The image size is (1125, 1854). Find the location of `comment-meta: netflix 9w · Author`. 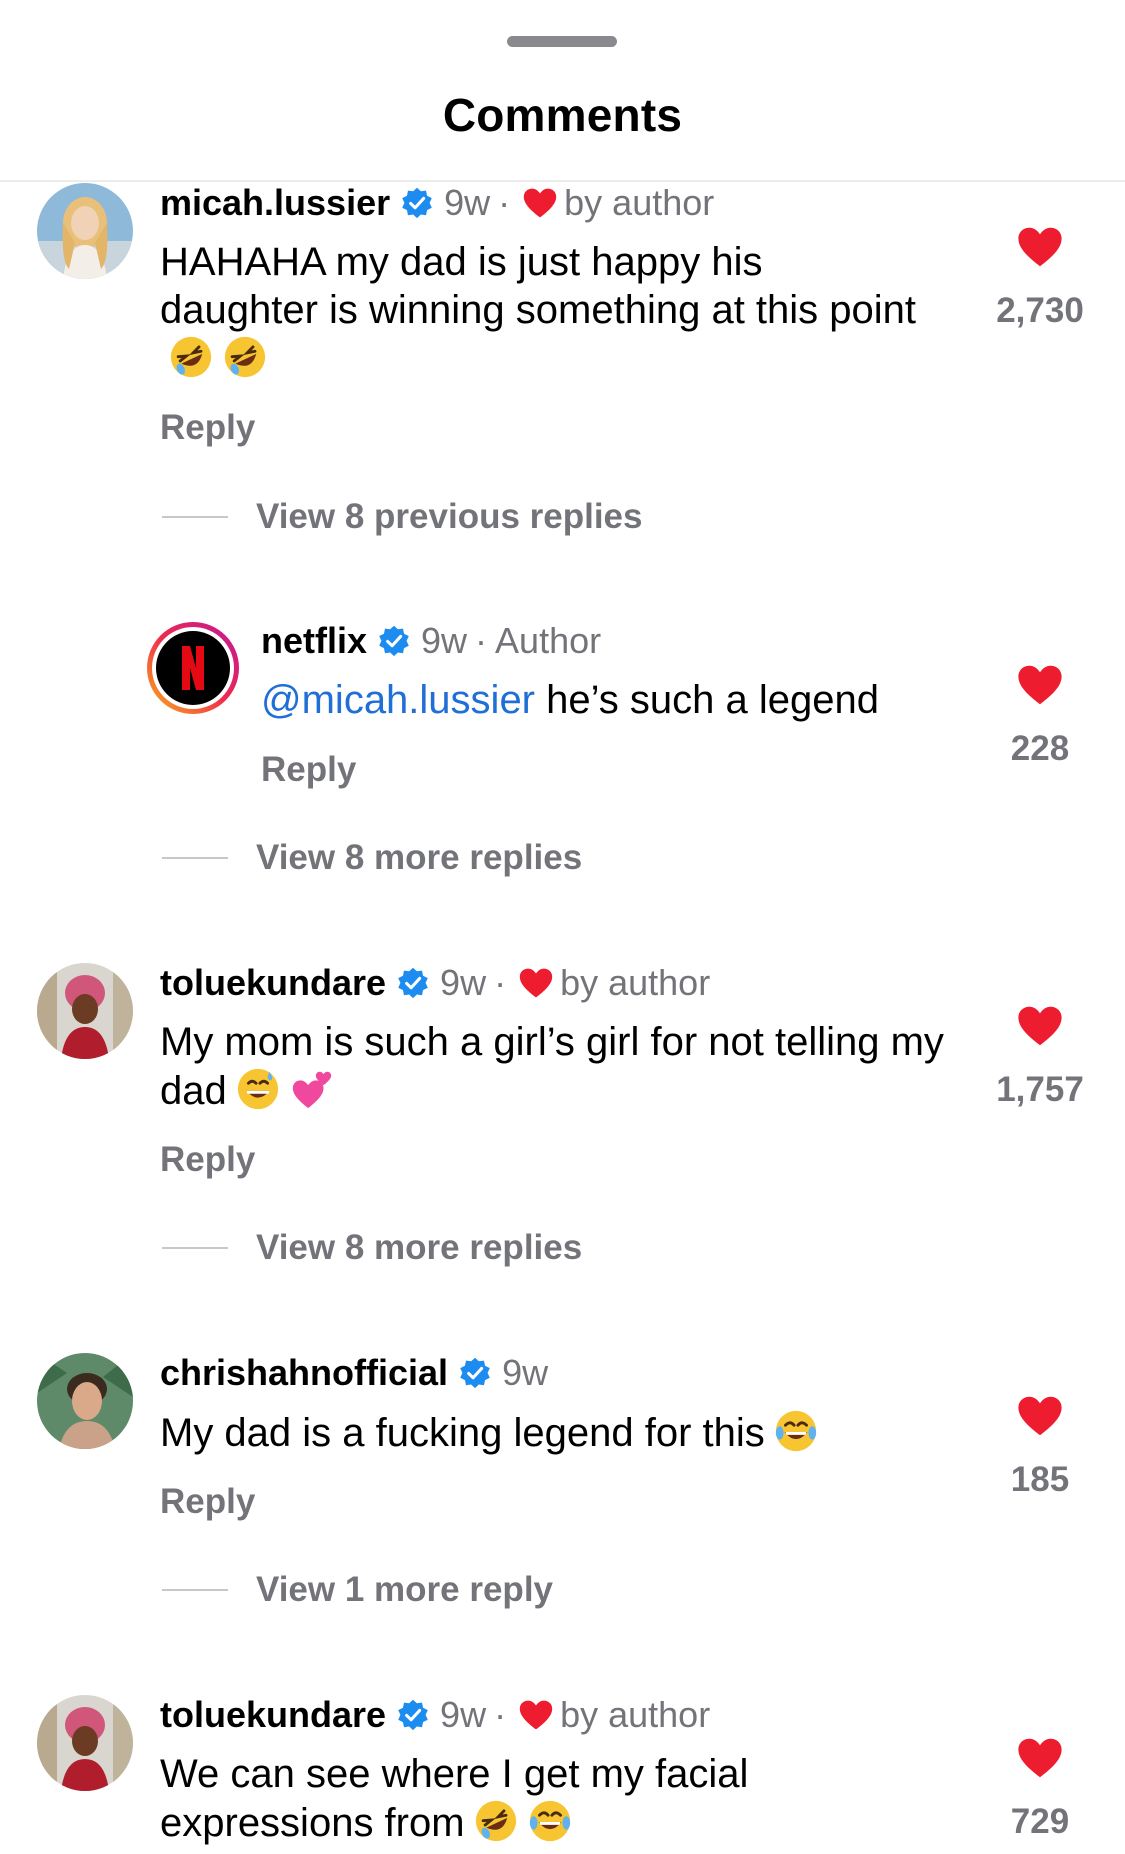

comment-meta: netflix 9w · Author is located at coordinates (431, 641).